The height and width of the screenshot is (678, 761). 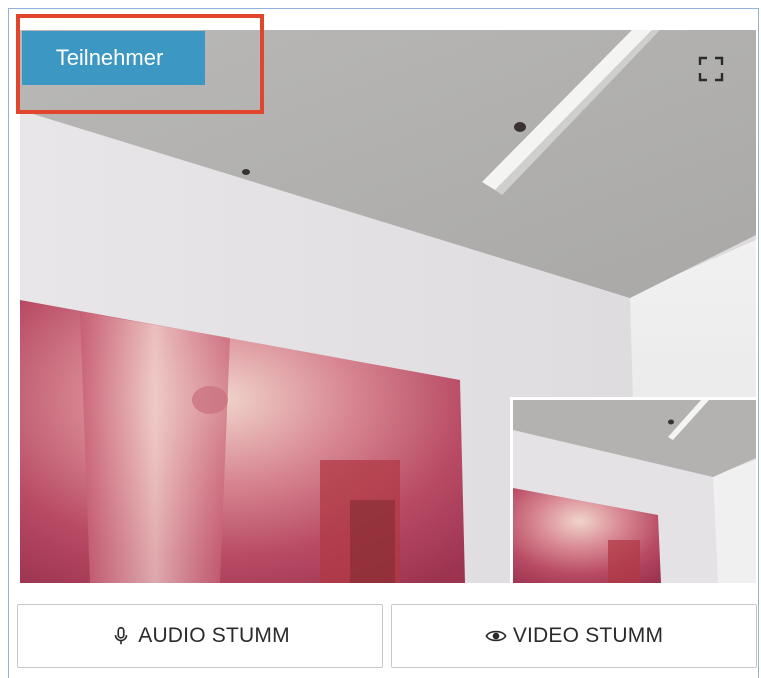 I want to click on self-view-video, so click(x=633, y=490).